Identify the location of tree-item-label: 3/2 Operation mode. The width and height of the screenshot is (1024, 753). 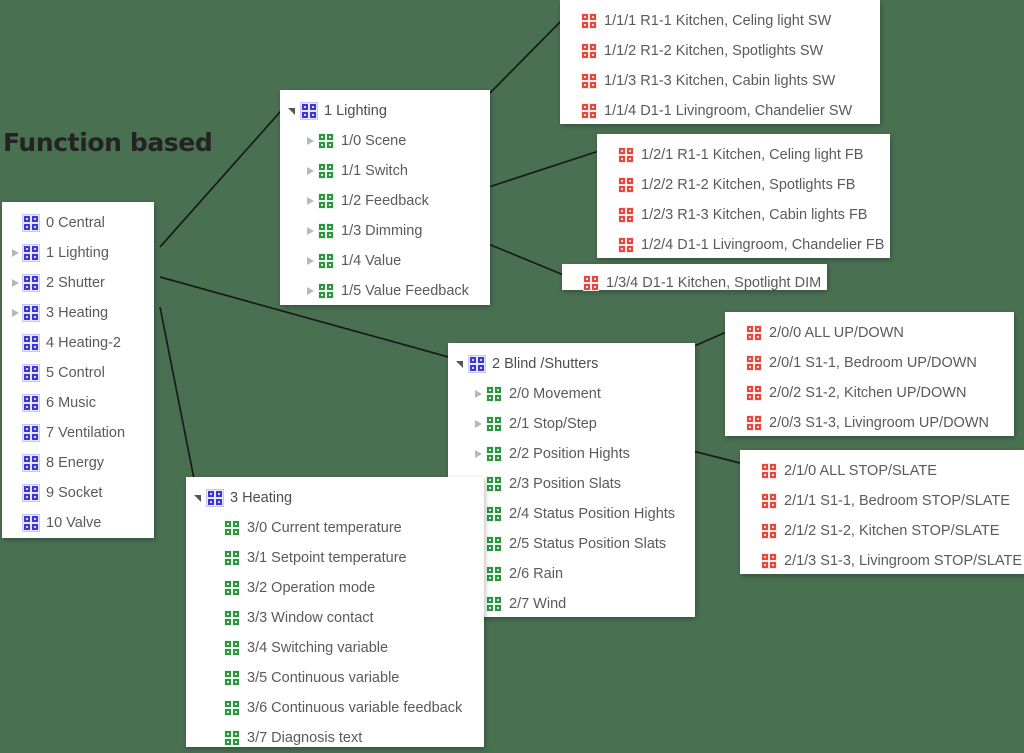
(311, 587).